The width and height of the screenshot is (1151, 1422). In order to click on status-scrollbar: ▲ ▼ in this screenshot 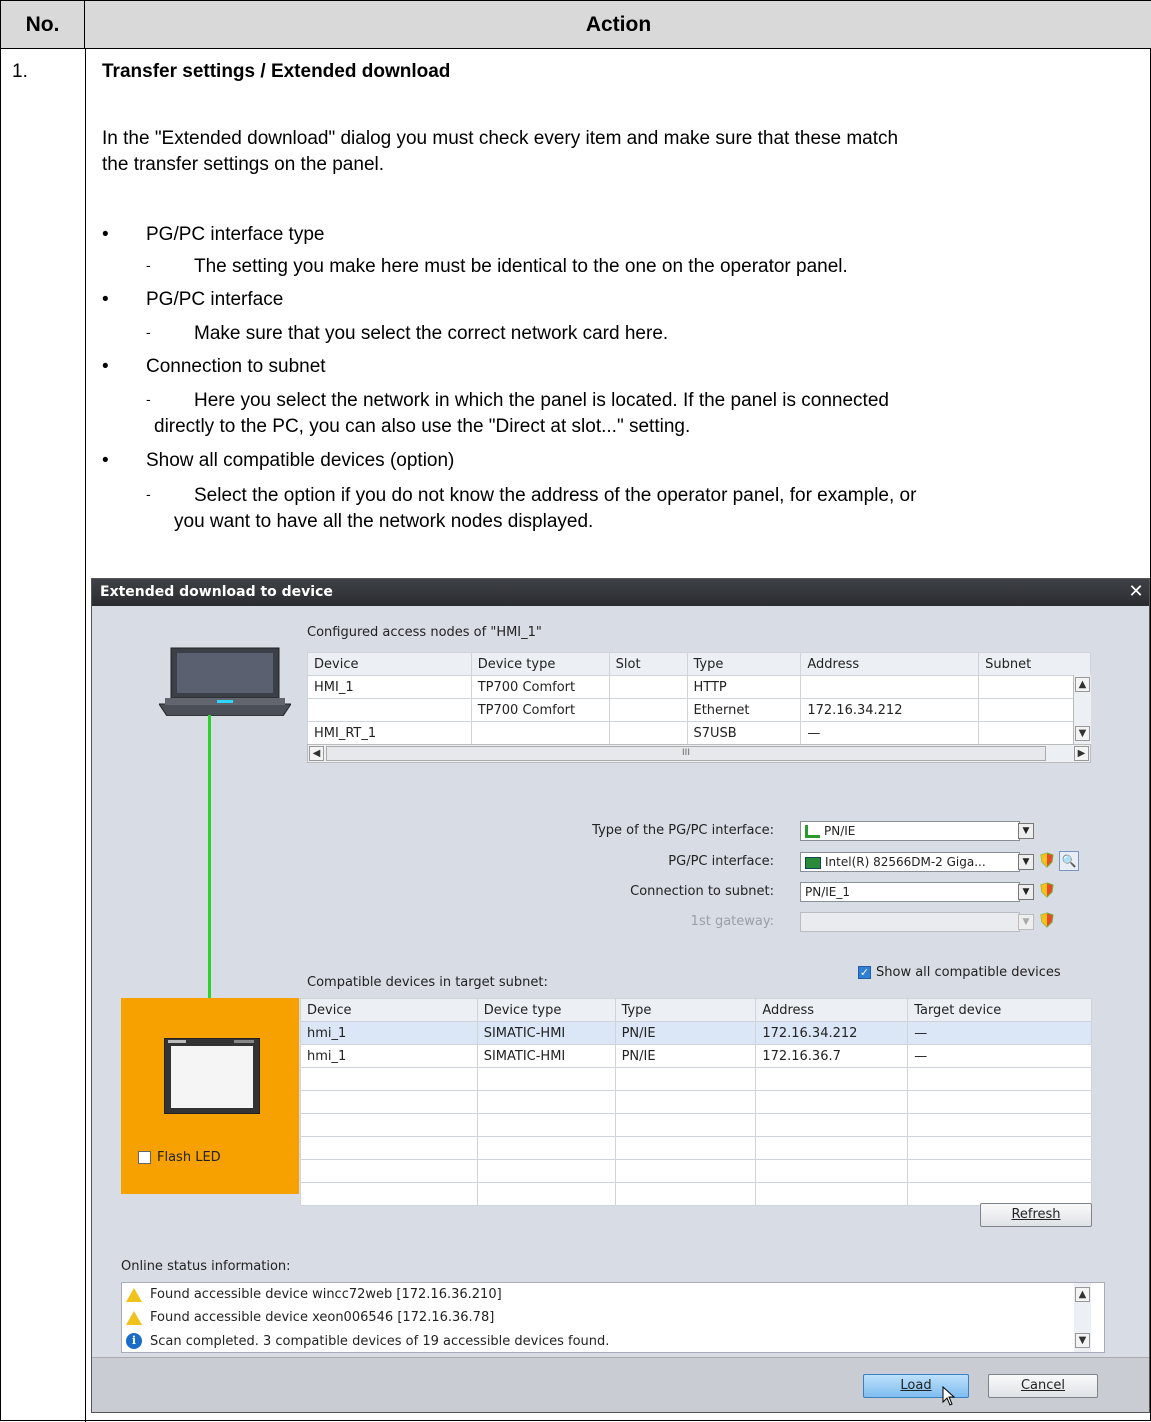, I will do `click(1082, 1317)`.